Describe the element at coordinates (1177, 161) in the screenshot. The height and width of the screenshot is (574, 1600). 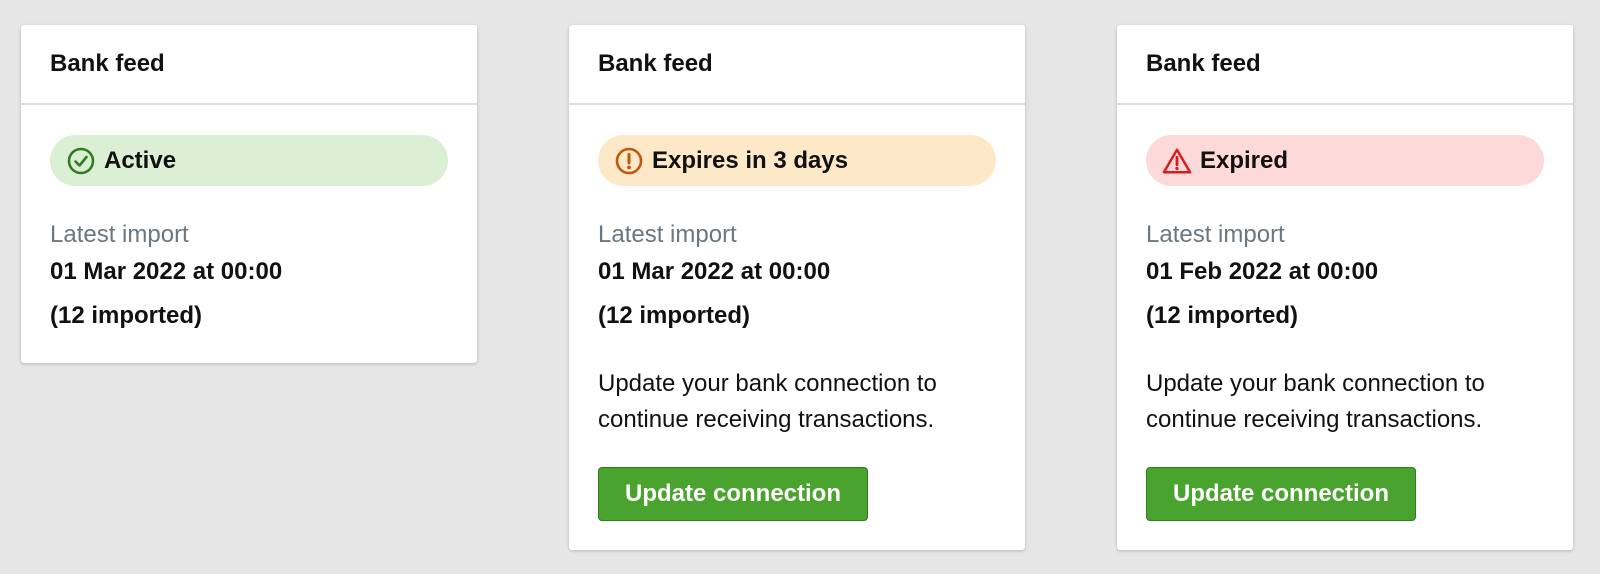
I see `warning-triangle-icon` at that location.